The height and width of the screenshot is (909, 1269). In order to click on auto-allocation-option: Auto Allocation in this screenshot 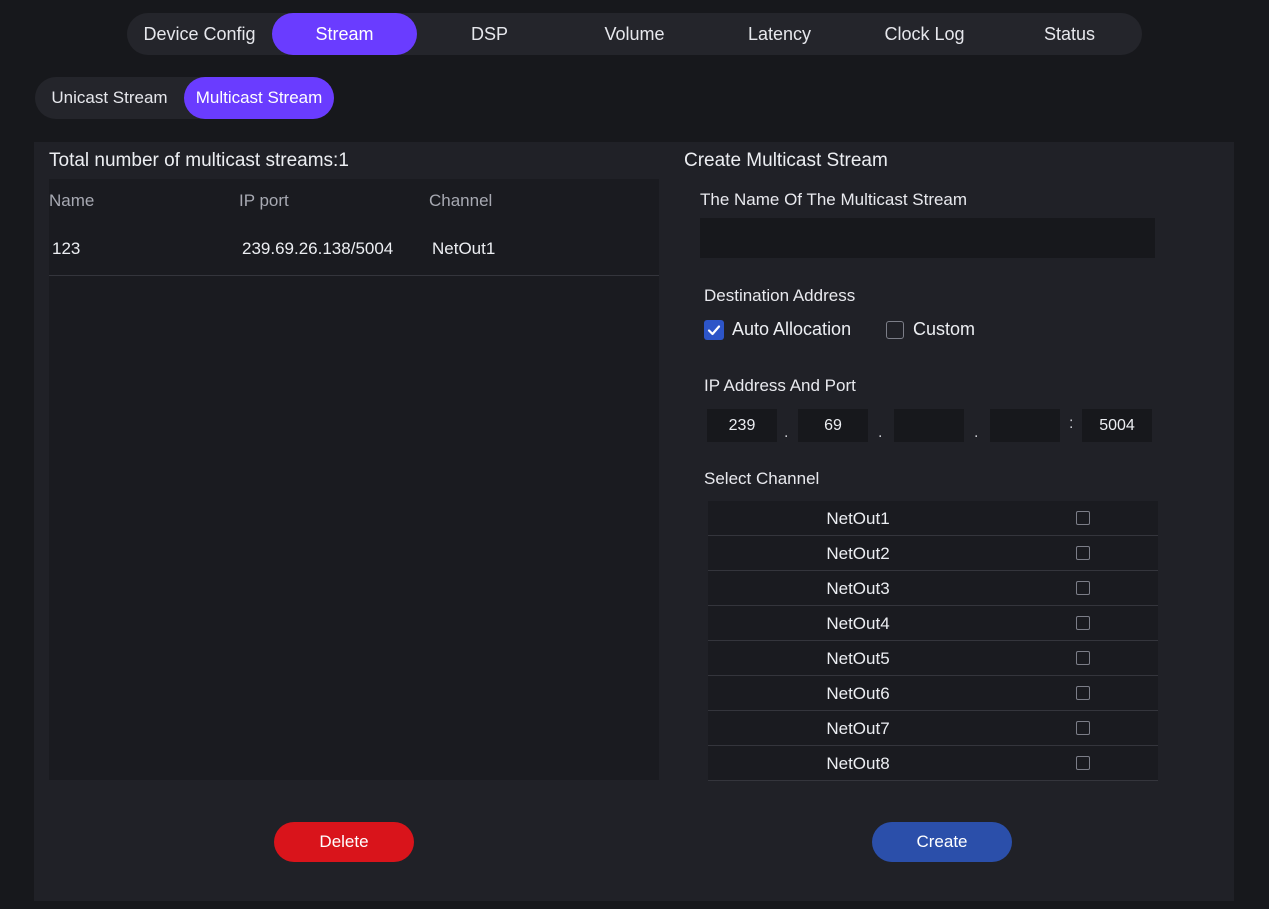, I will do `click(777, 329)`.